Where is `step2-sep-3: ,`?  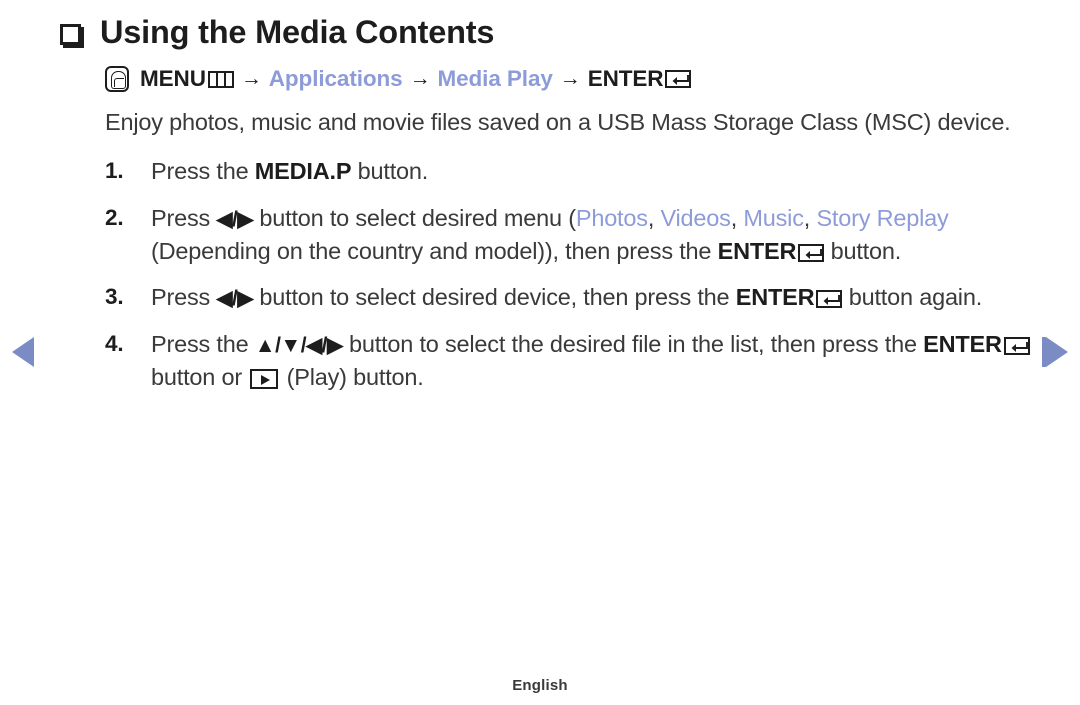
step2-sep-3: , is located at coordinates (810, 217).